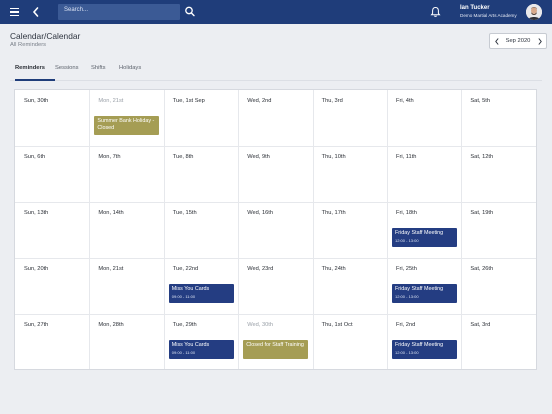  What do you see at coordinates (109, 157) in the screenshot?
I see `day-label: Mon, 7th` at bounding box center [109, 157].